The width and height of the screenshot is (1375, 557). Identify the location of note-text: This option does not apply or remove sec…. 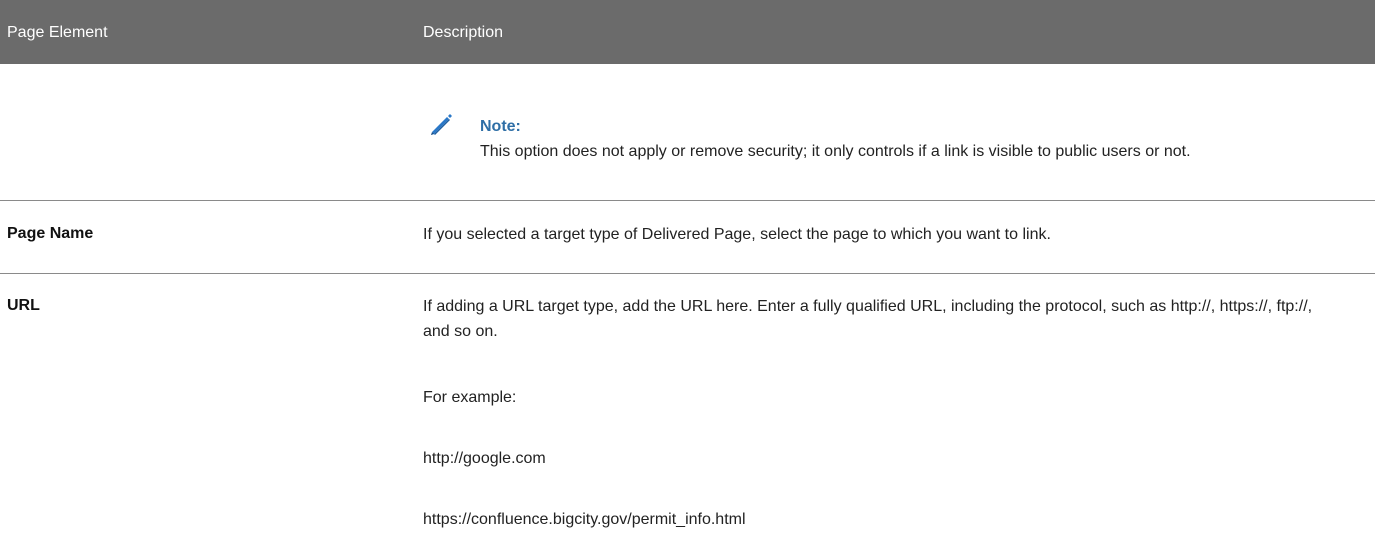
(835, 151).